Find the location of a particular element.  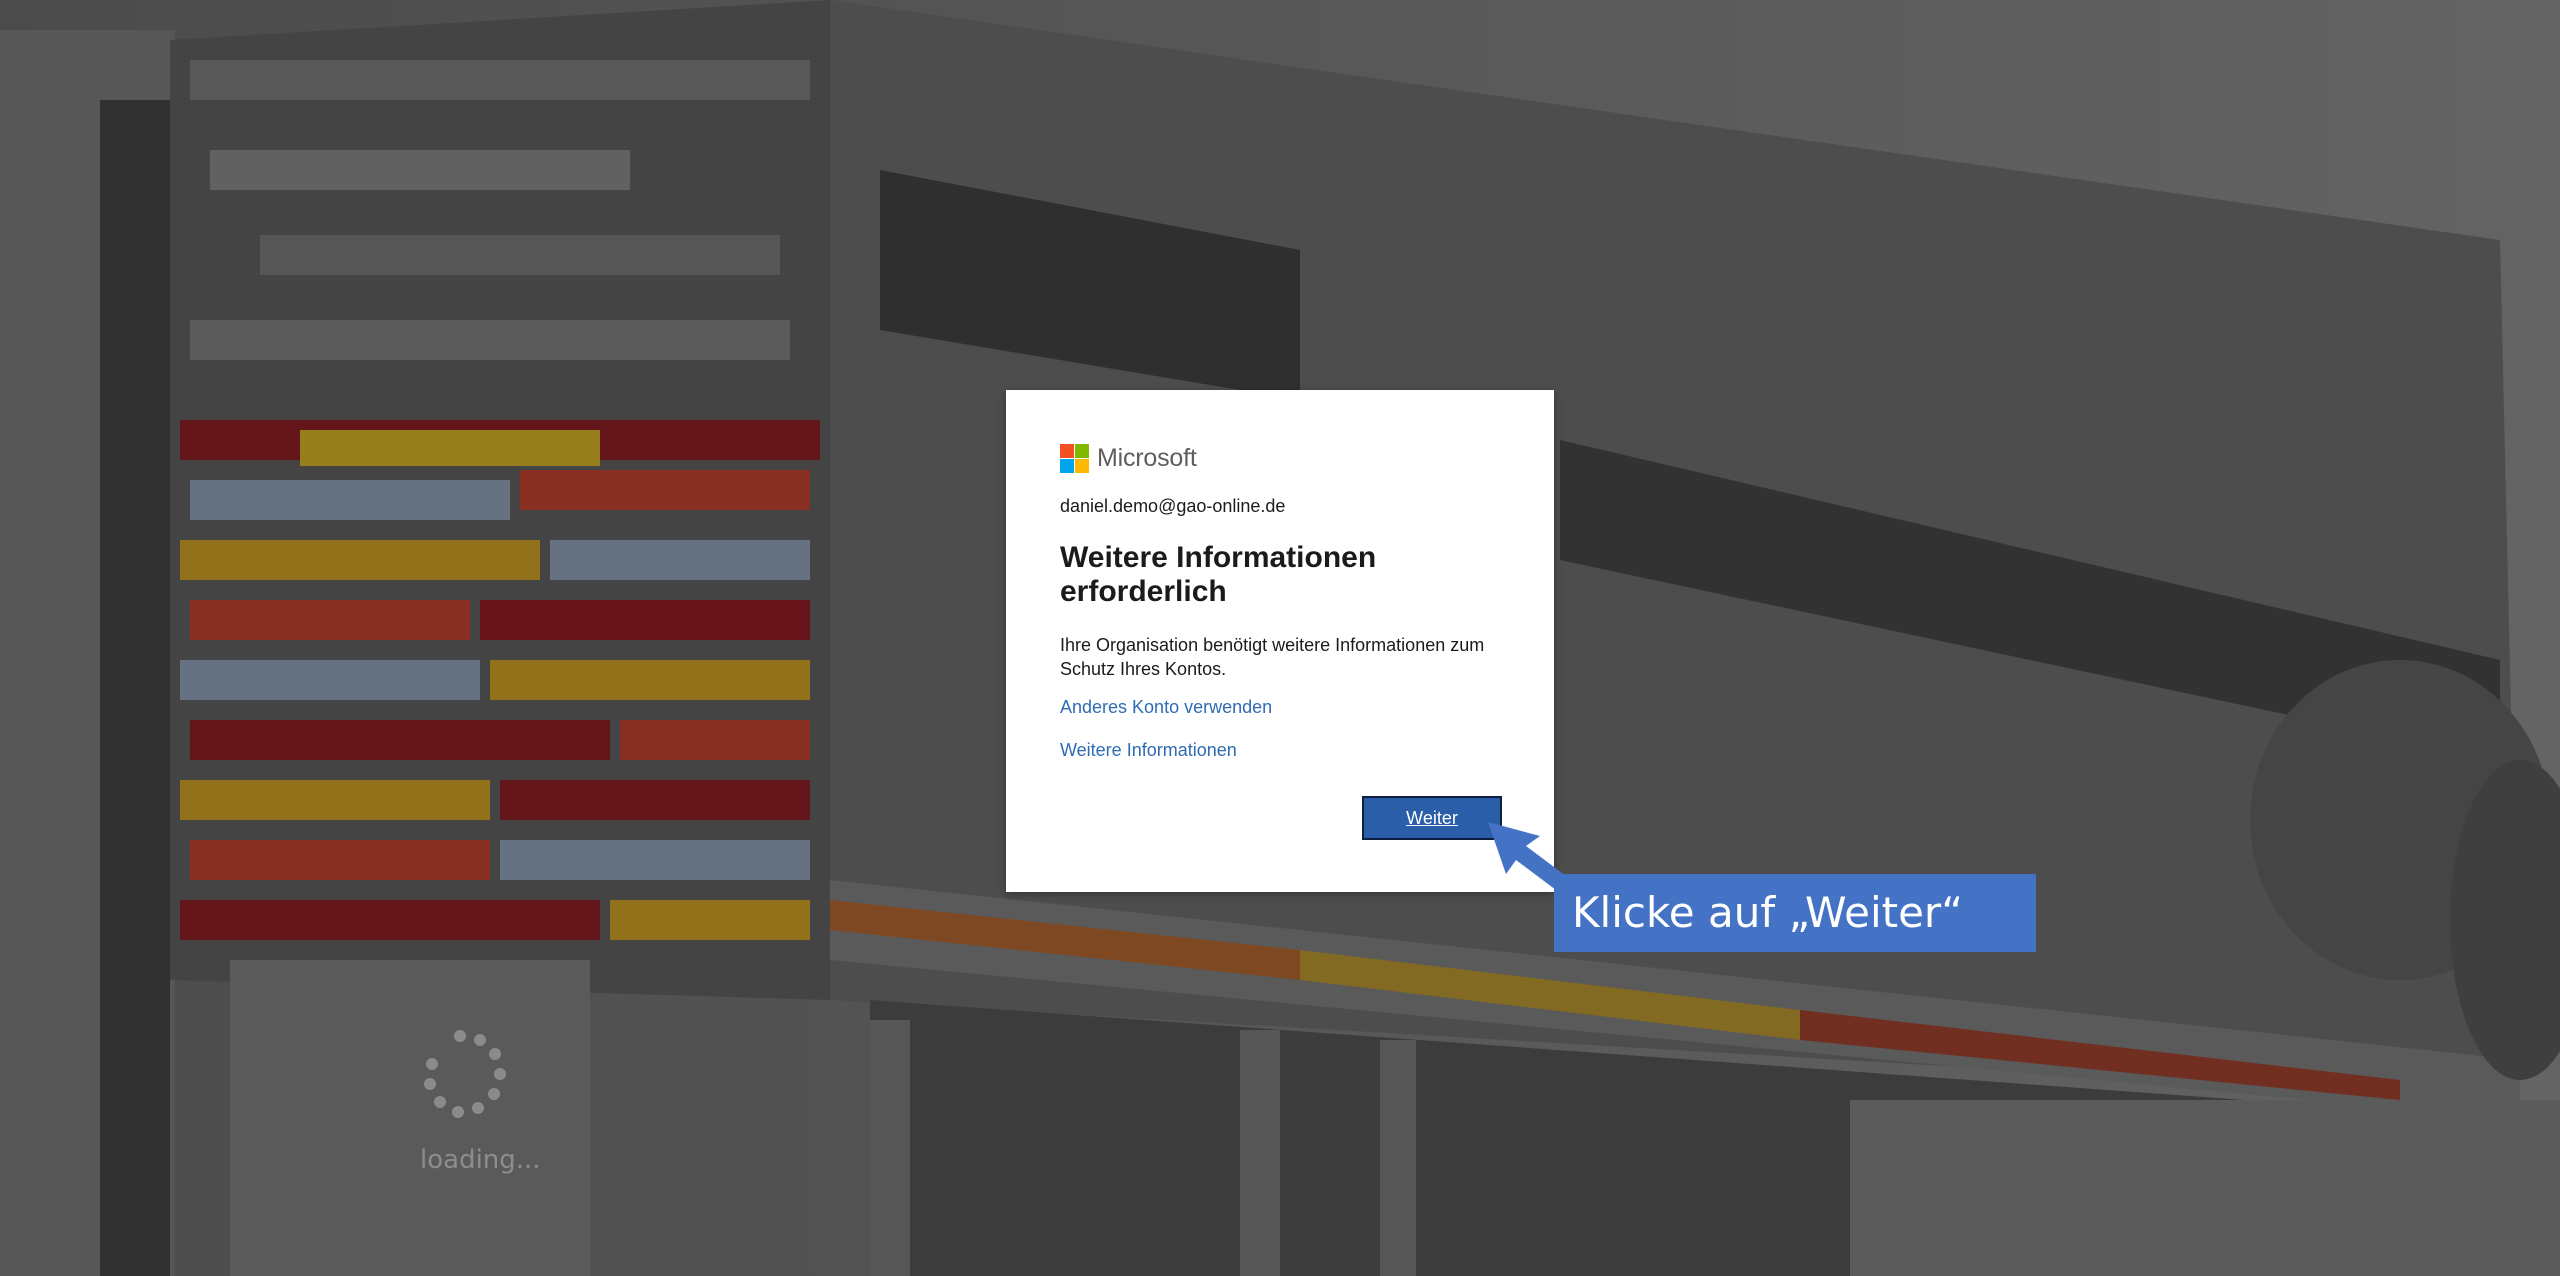

microsoft-logo: Microsoft is located at coordinates (1280, 458).